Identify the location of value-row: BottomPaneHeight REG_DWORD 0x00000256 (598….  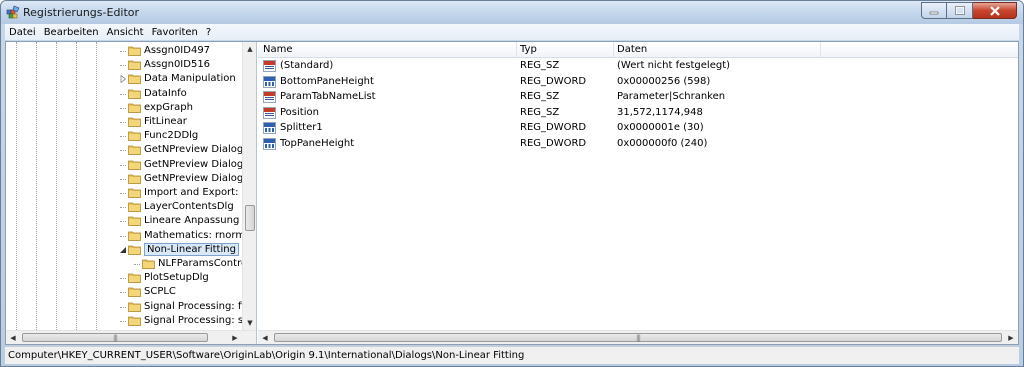
(638, 82).